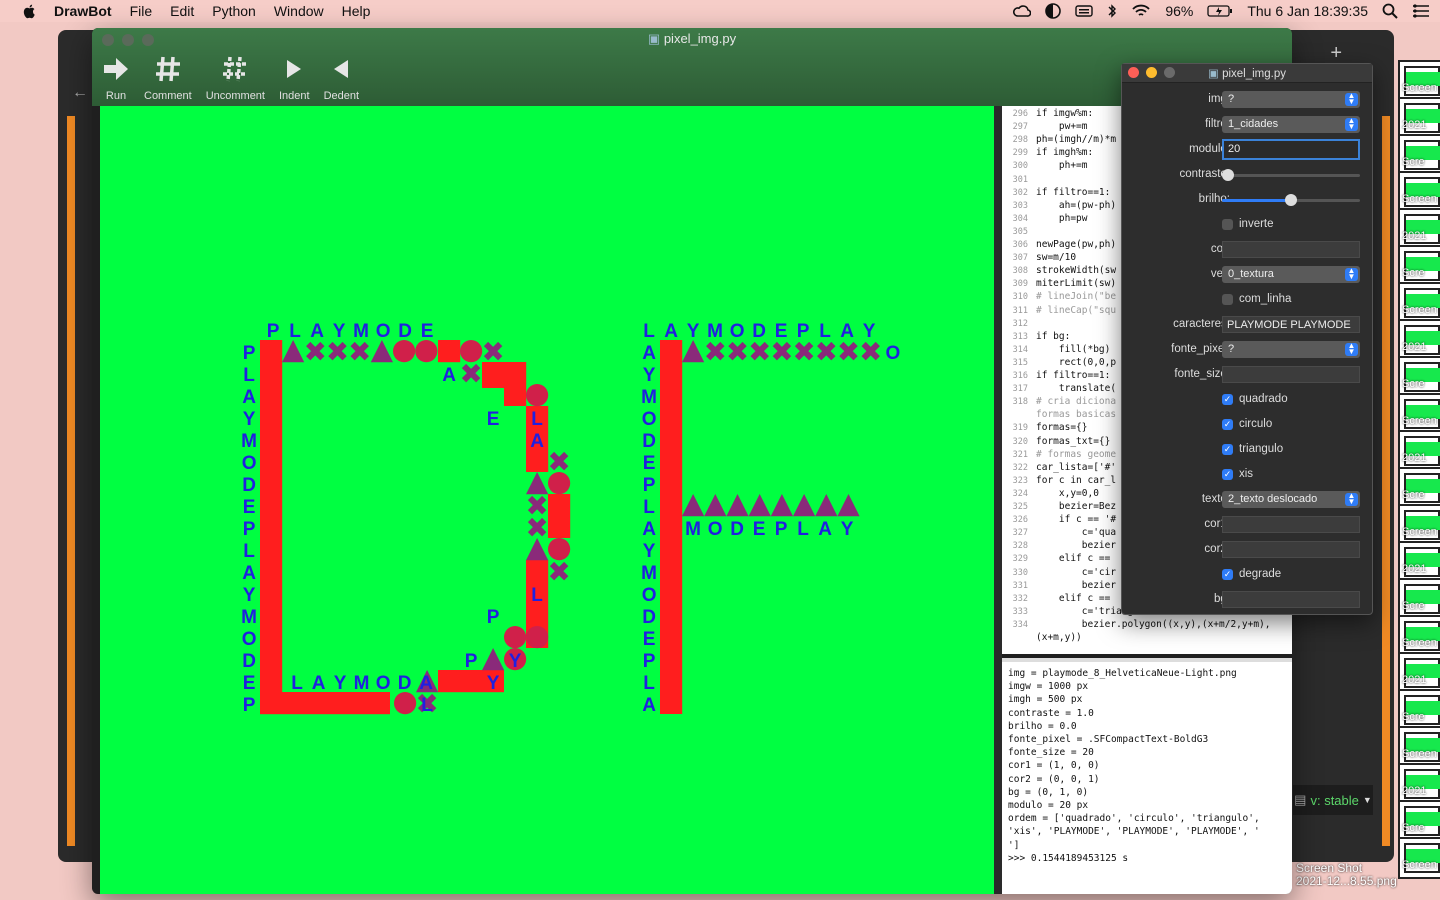 This screenshot has height=900, width=1440. Describe the element at coordinates (1251, 274) in the screenshot. I see `dropdown-value: 0_textura` at that location.